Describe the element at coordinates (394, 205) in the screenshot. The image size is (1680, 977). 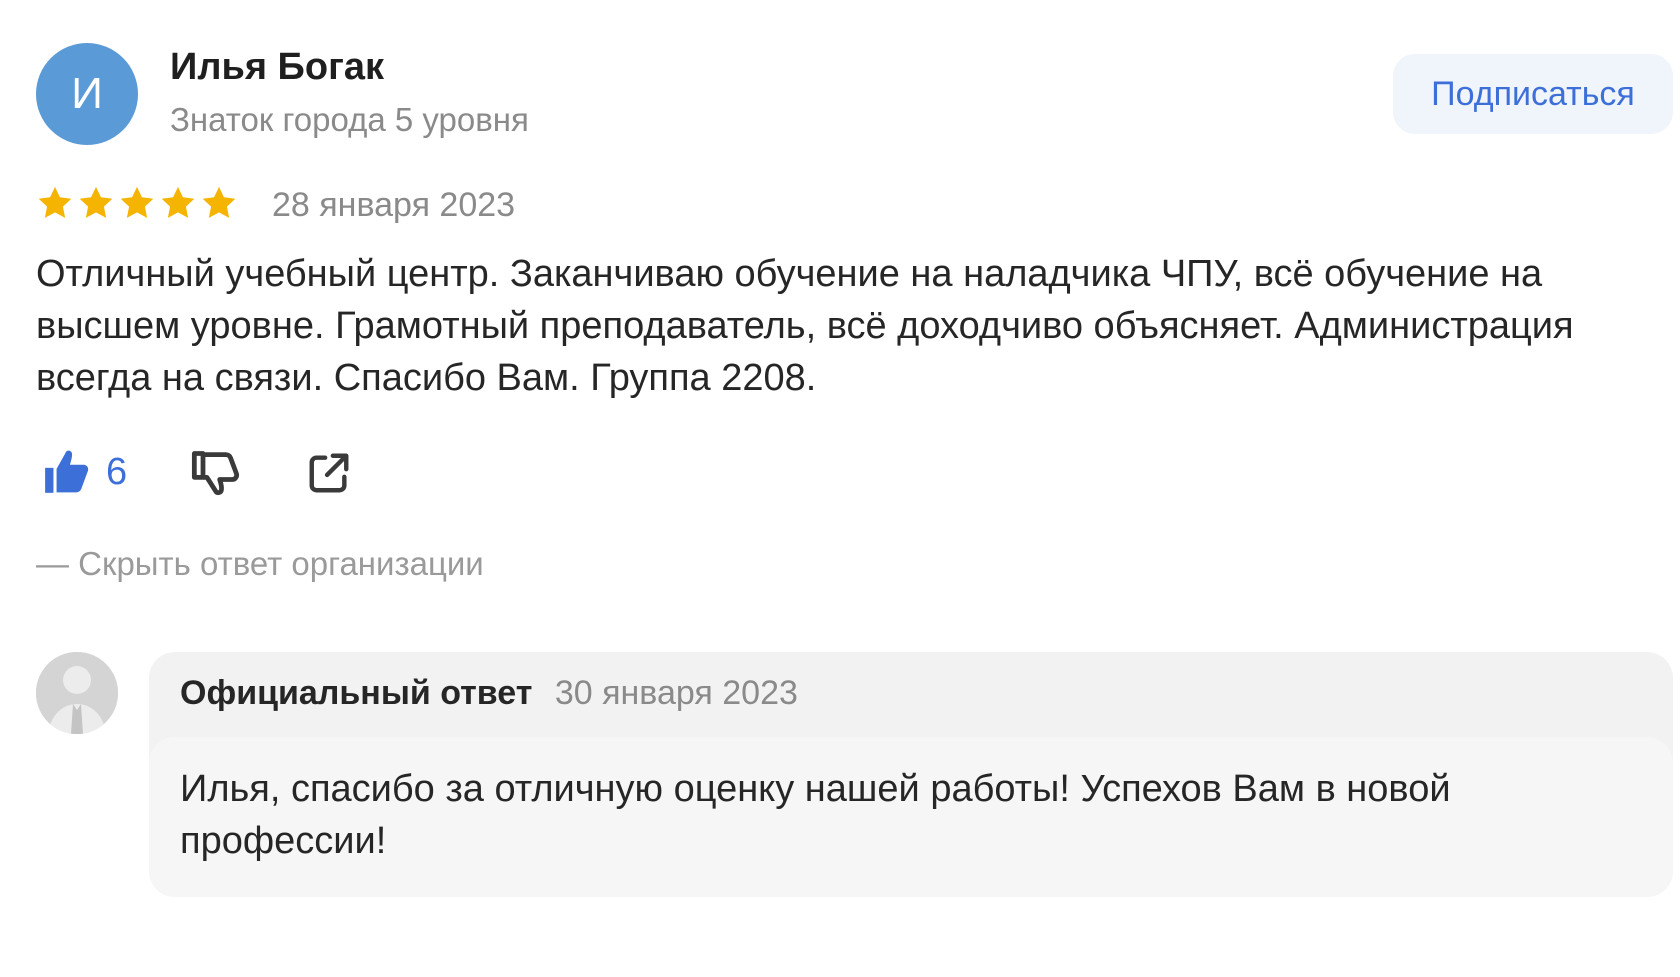
I see `review-date: 28 января 2023` at that location.